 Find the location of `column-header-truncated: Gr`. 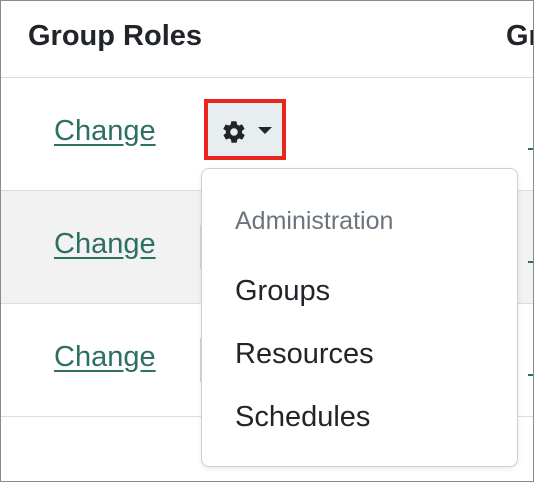

column-header-truncated: Gr is located at coordinates (519, 36).